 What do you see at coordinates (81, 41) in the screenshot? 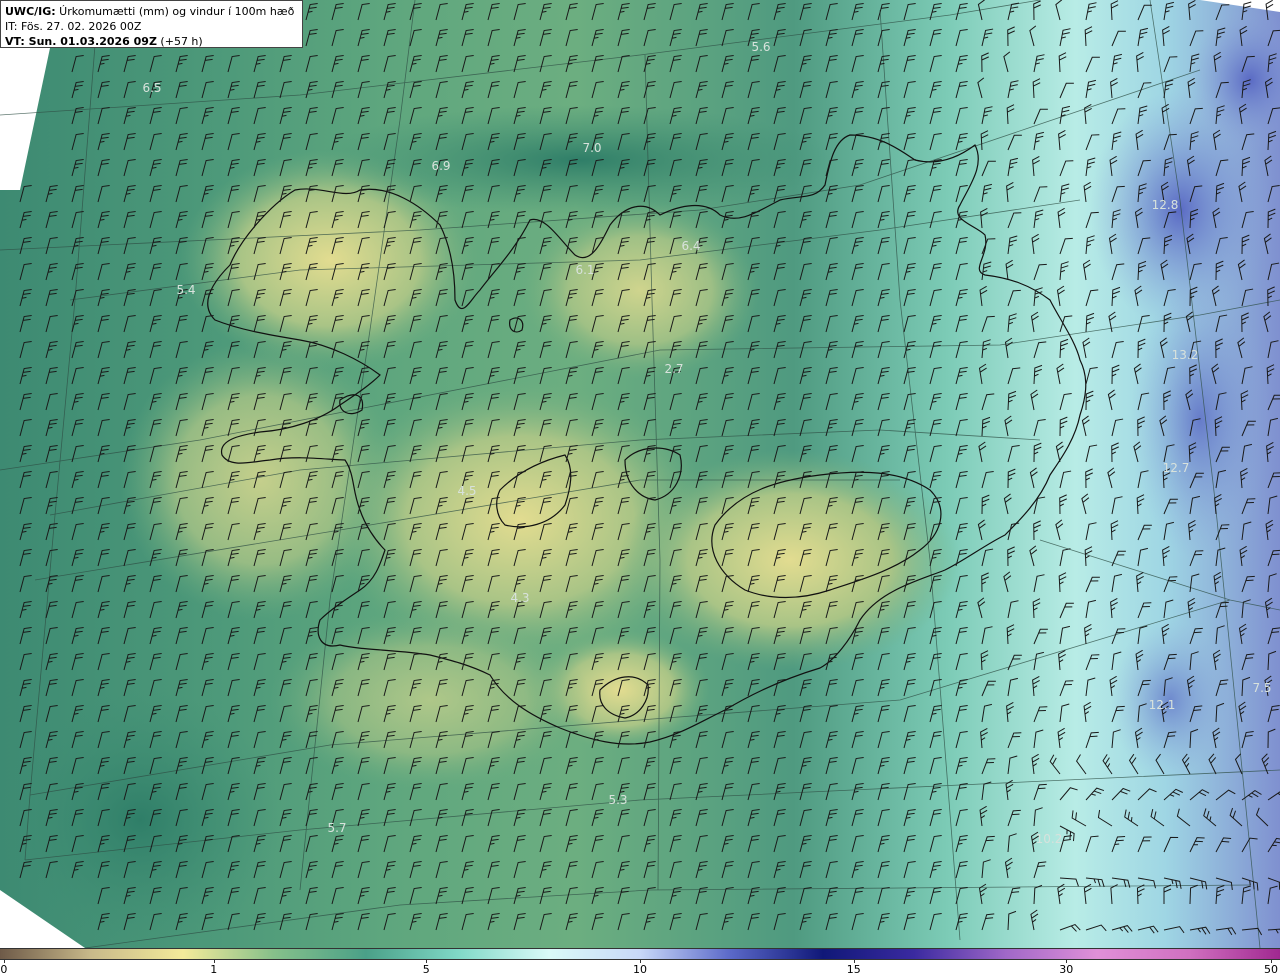
I see `valid-time-date: VT: Sun. 01.03.2026 09Z` at bounding box center [81, 41].